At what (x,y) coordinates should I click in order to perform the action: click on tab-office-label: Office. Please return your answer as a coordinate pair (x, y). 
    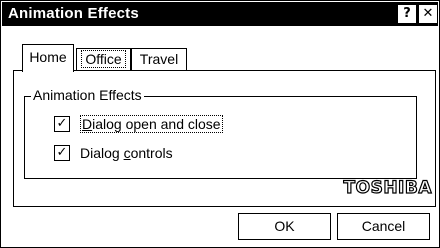
    Looking at the image, I should click on (103, 59).